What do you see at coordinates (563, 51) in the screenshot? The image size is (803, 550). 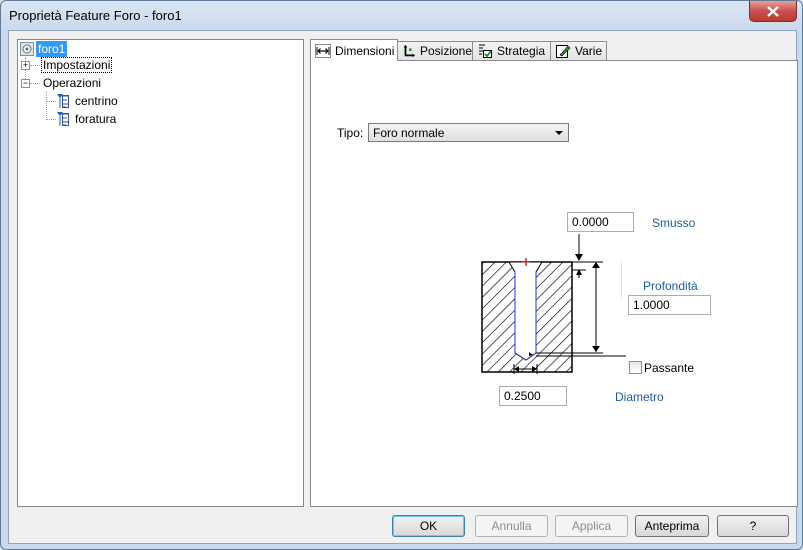 I see `edit-note-icon` at bounding box center [563, 51].